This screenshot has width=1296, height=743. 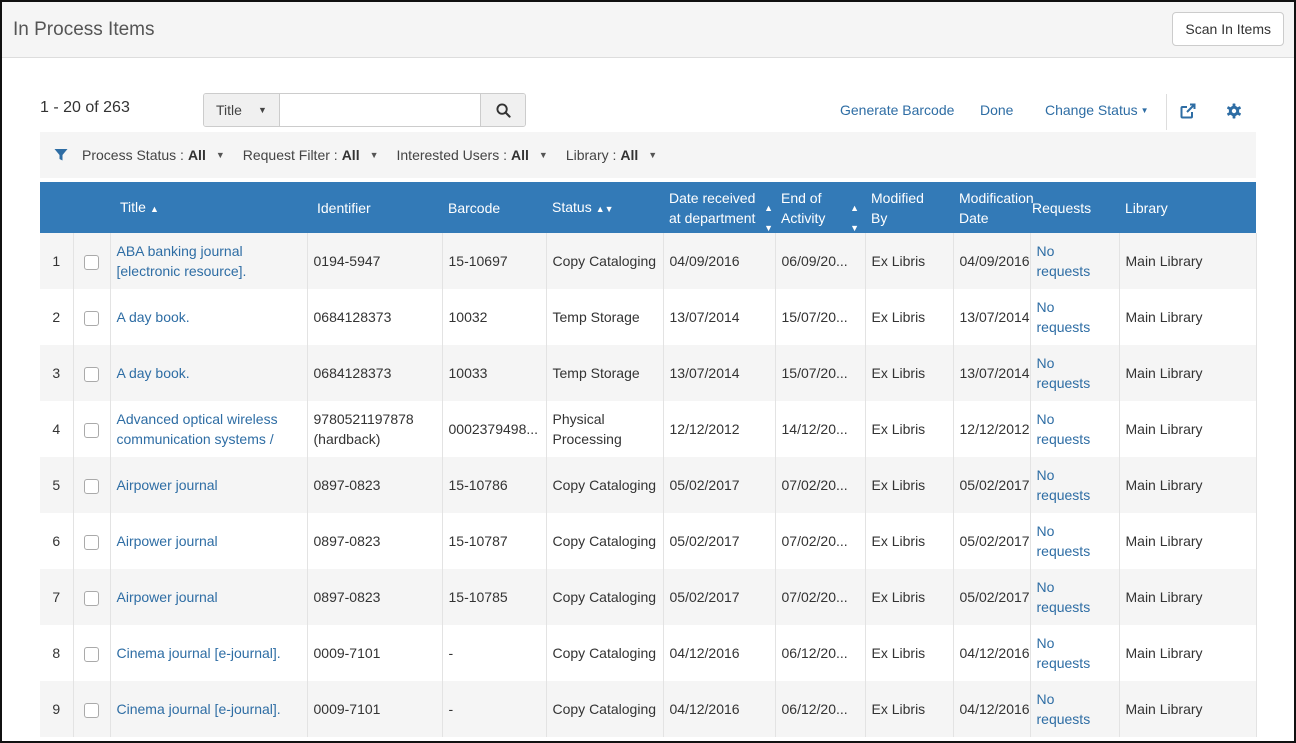 What do you see at coordinates (209, 317) in the screenshot?
I see `title-cell: A day book.` at bounding box center [209, 317].